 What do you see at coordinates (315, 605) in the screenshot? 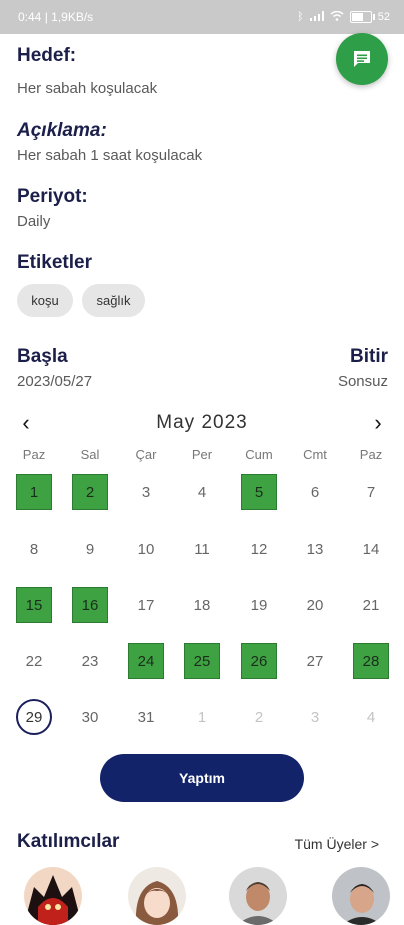
I see `calendar-day: 20` at bounding box center [315, 605].